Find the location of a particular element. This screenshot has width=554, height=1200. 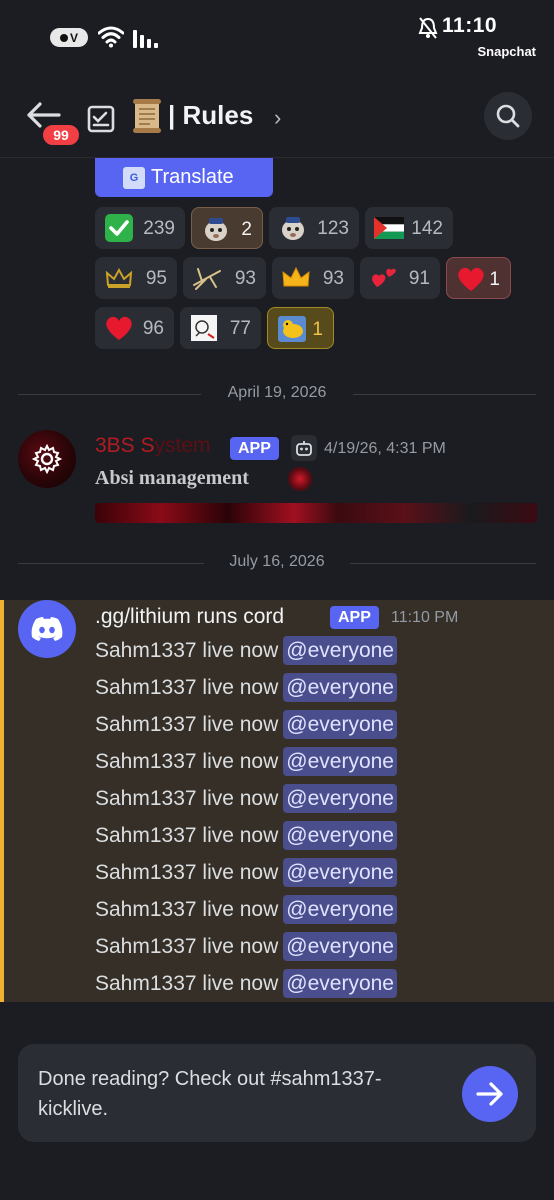

reaction-plane: 93 is located at coordinates (224, 278).